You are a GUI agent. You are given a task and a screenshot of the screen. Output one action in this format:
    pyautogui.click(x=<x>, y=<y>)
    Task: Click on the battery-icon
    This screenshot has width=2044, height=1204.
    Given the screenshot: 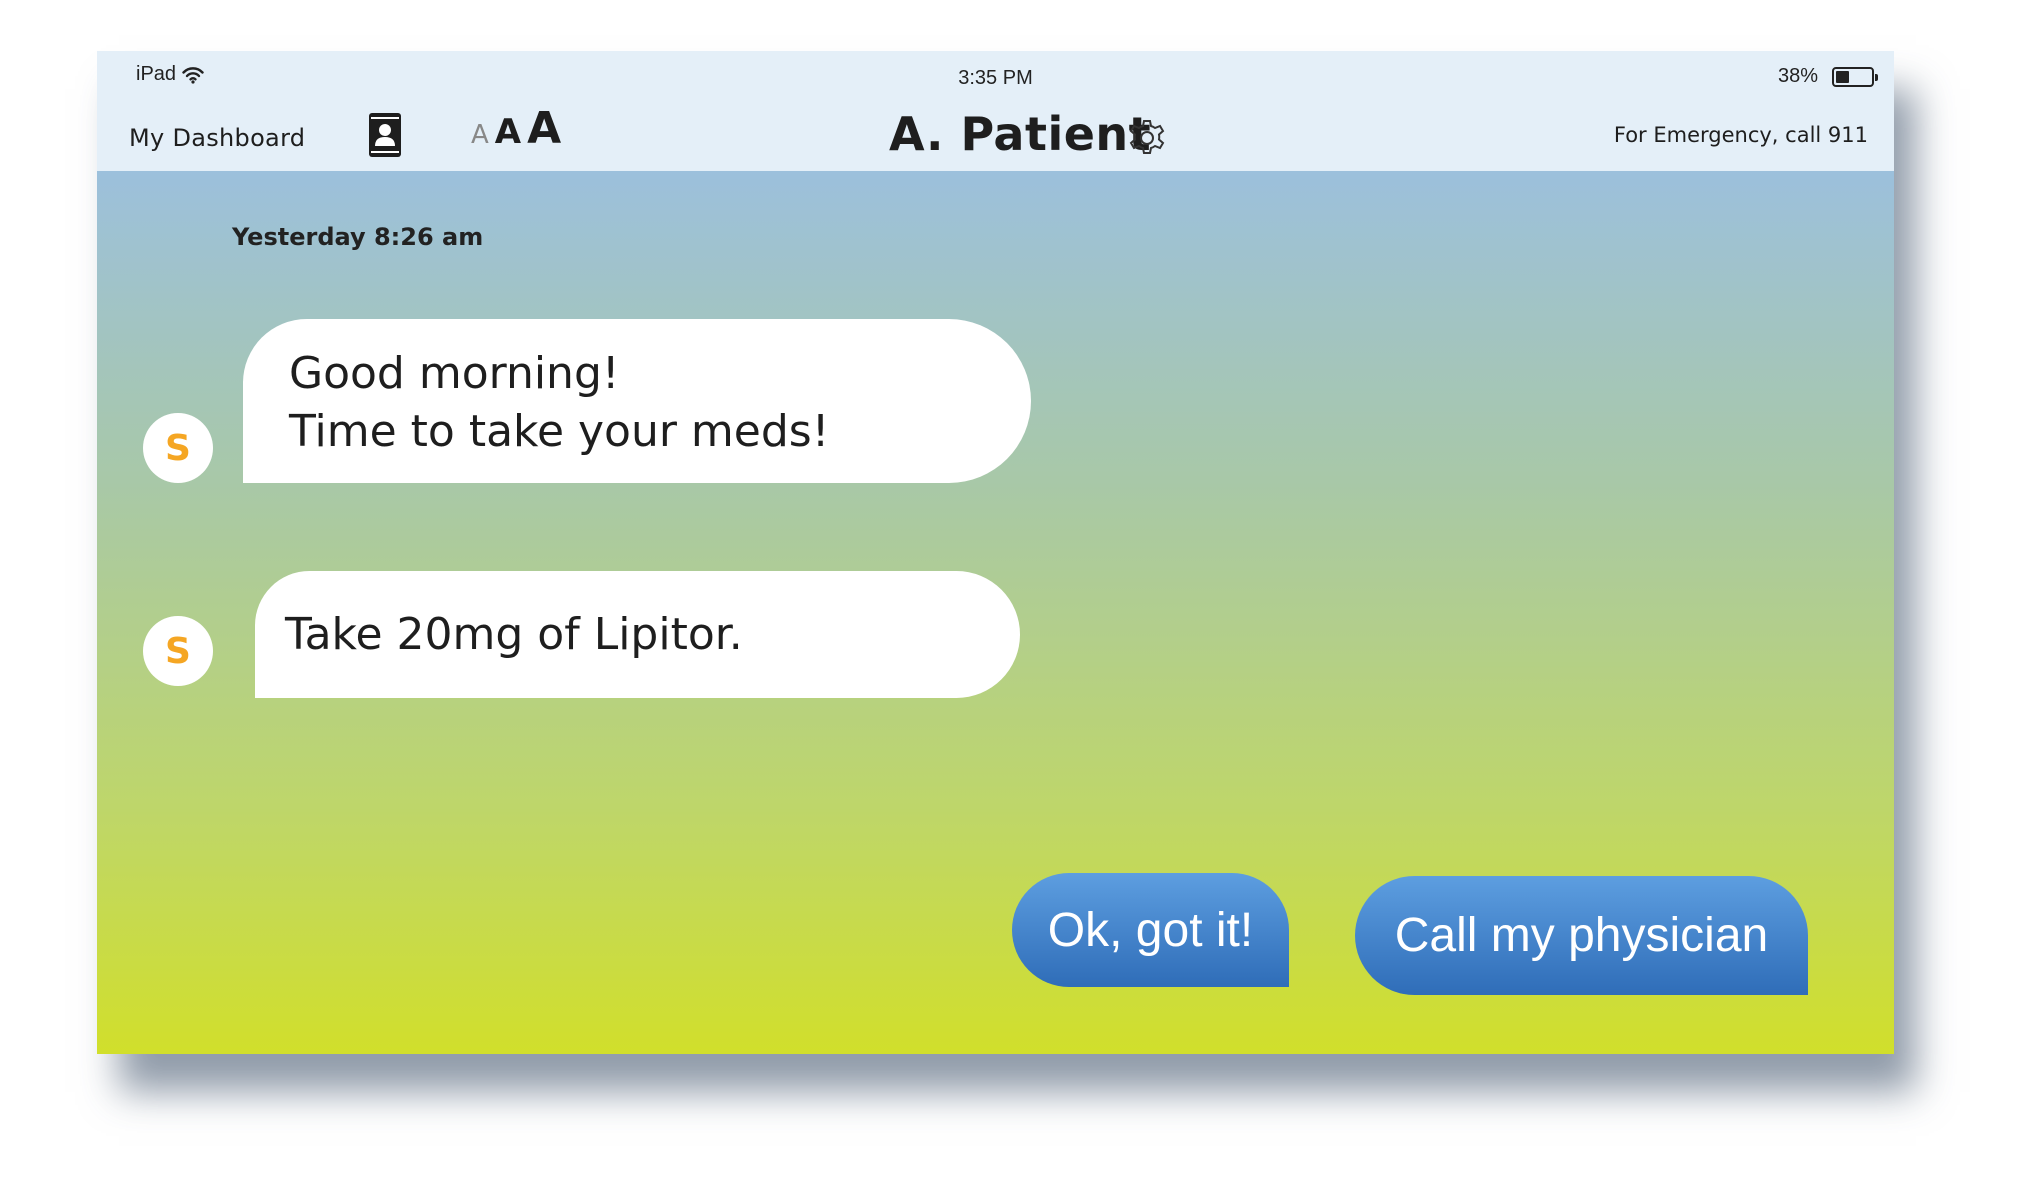 What is the action you would take?
    pyautogui.click(x=1855, y=76)
    